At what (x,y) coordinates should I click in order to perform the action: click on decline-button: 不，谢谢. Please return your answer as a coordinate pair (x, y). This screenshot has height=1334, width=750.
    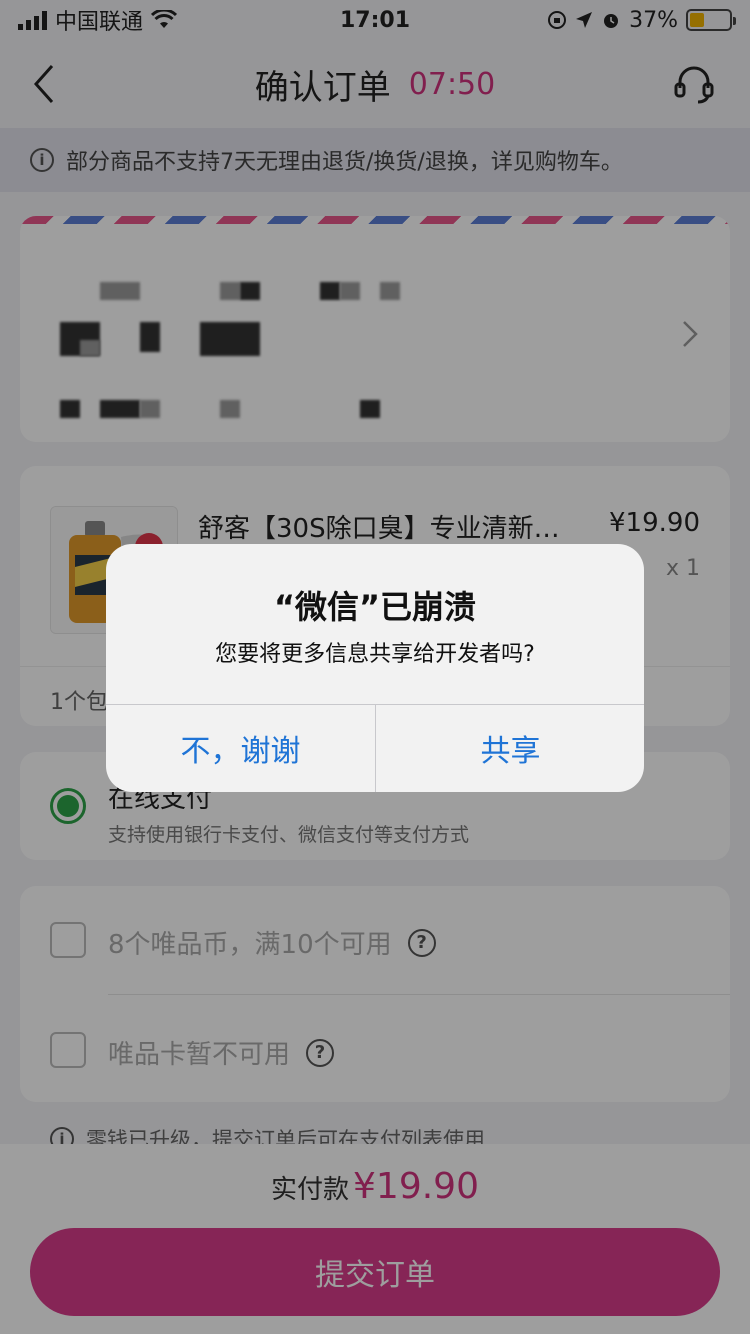
    Looking at the image, I should click on (240, 748).